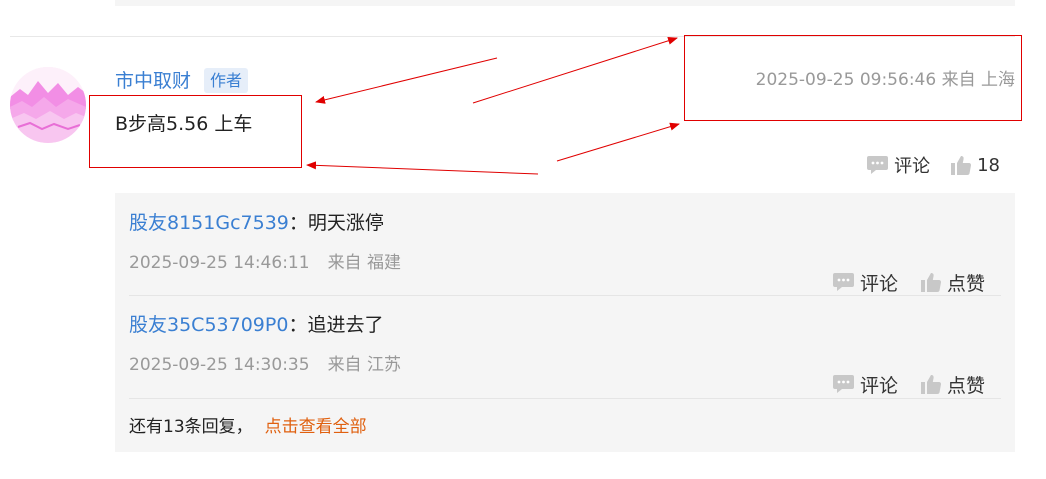  What do you see at coordinates (846, 80) in the screenshot?
I see `post-timestamp: 2025-09-25 09:56:46` at bounding box center [846, 80].